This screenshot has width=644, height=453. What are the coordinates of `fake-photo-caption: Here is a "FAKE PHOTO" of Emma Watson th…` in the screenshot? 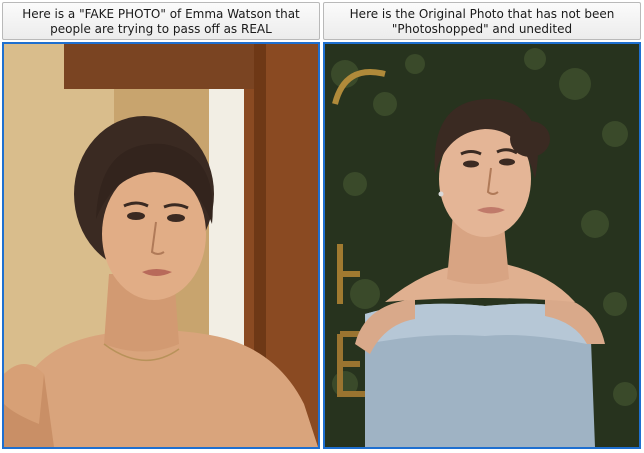 It's located at (161, 21).